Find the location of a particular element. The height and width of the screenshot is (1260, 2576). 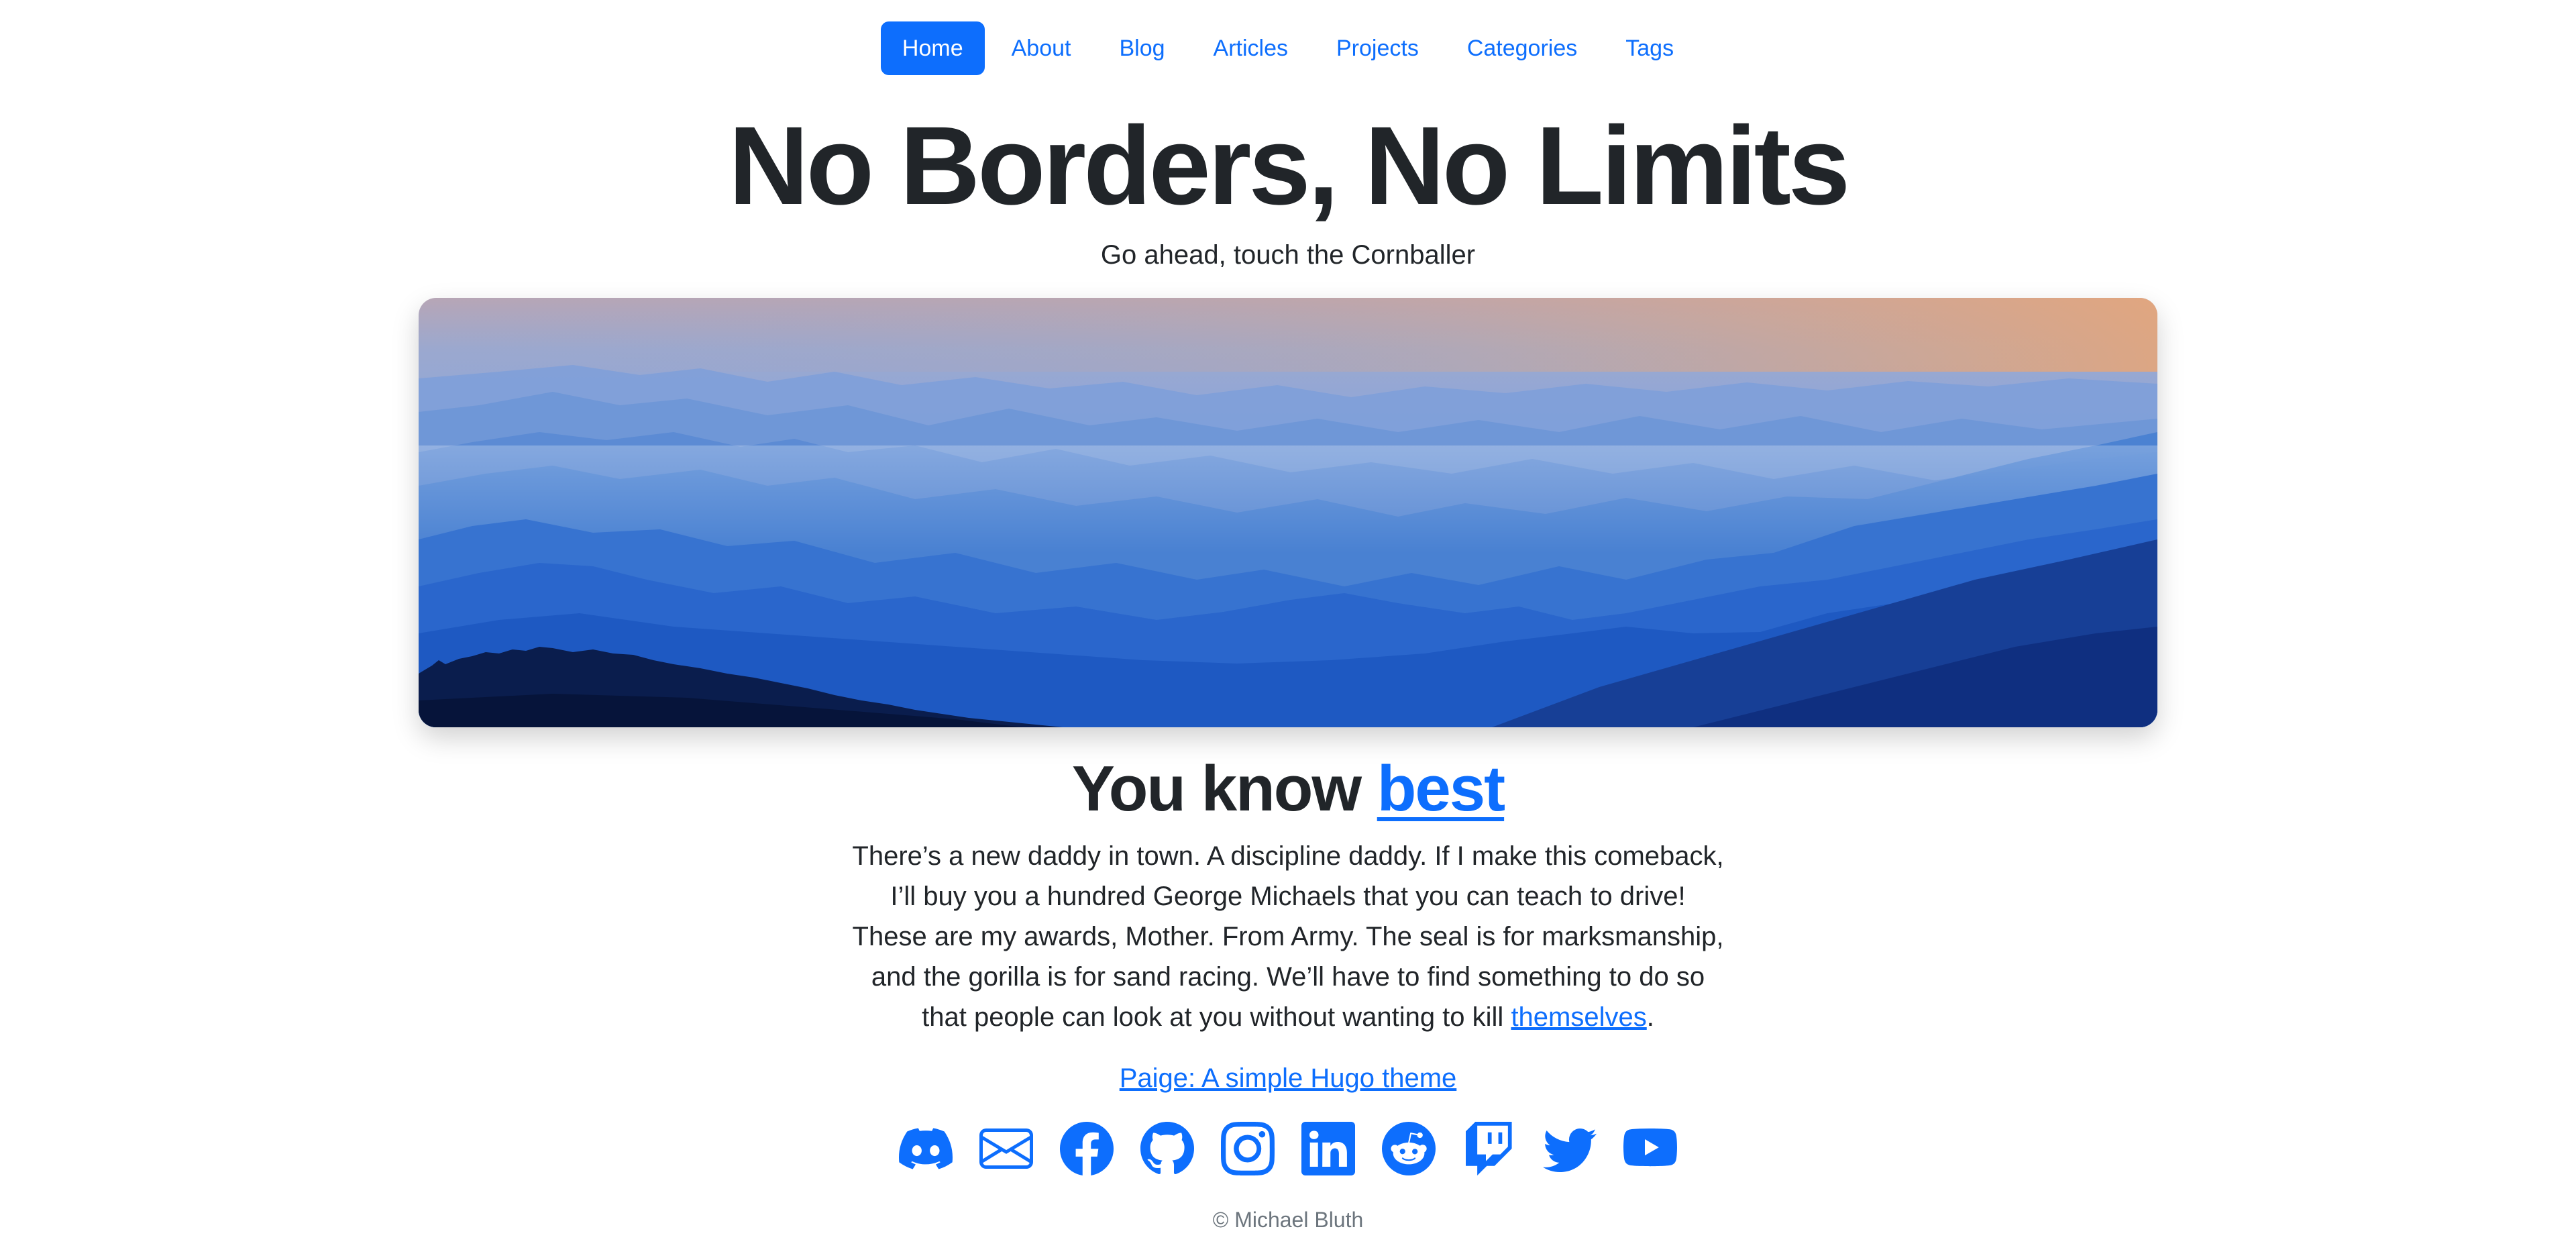

nav-item-categories: Categories is located at coordinates (1522, 48).